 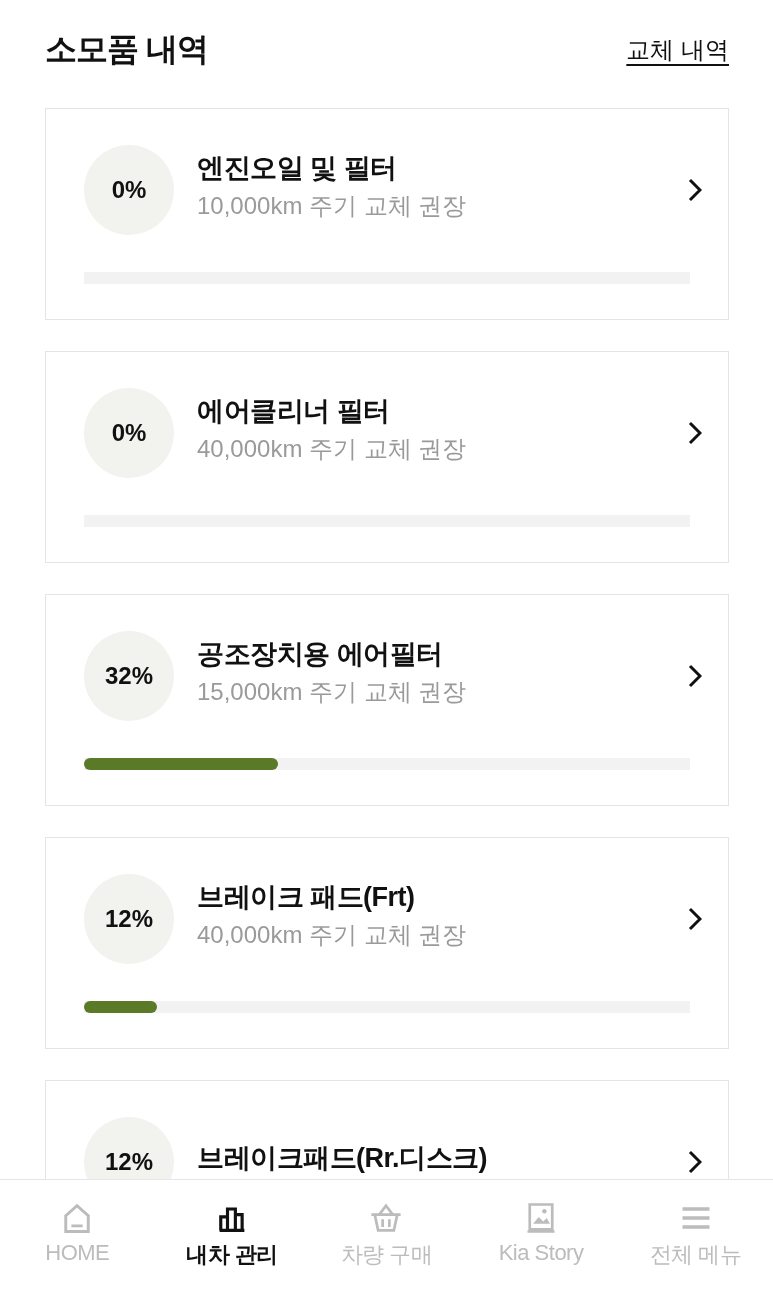 I want to click on item-name: 브레이크패드(Rr.디스크), so click(x=342, y=1158).